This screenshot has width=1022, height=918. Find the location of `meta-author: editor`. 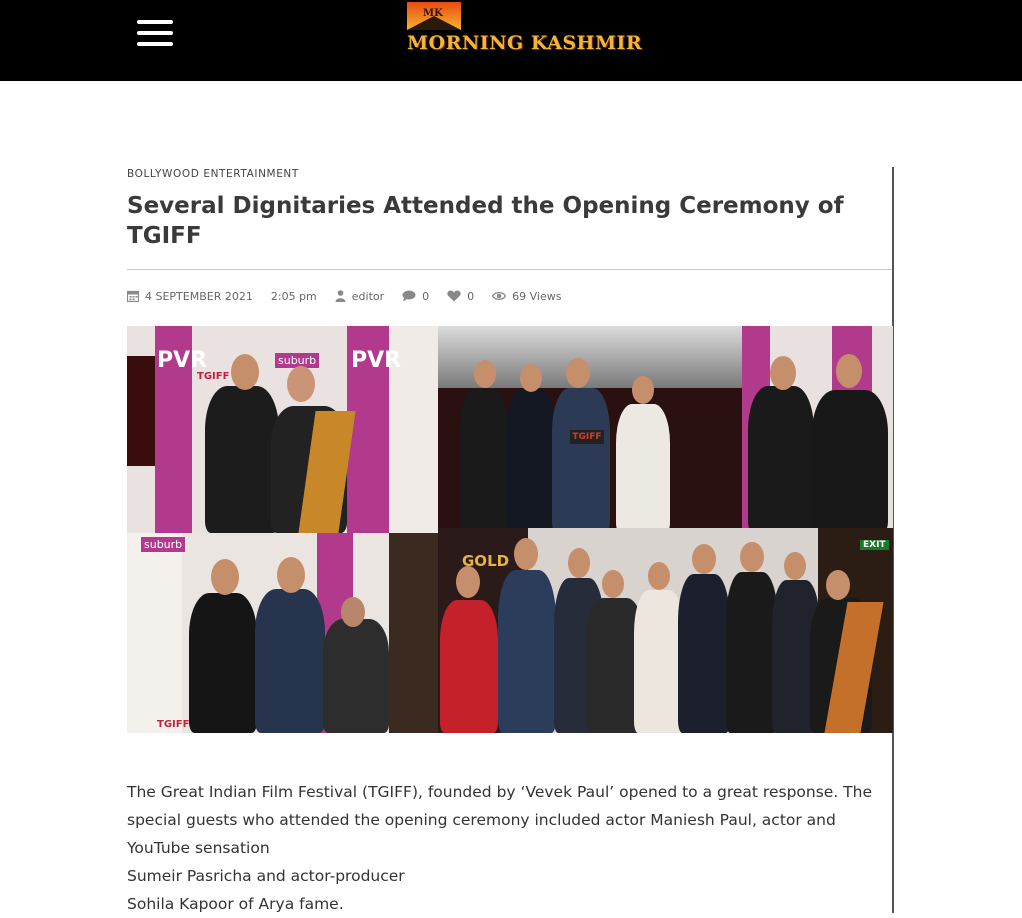

meta-author: editor is located at coordinates (359, 296).